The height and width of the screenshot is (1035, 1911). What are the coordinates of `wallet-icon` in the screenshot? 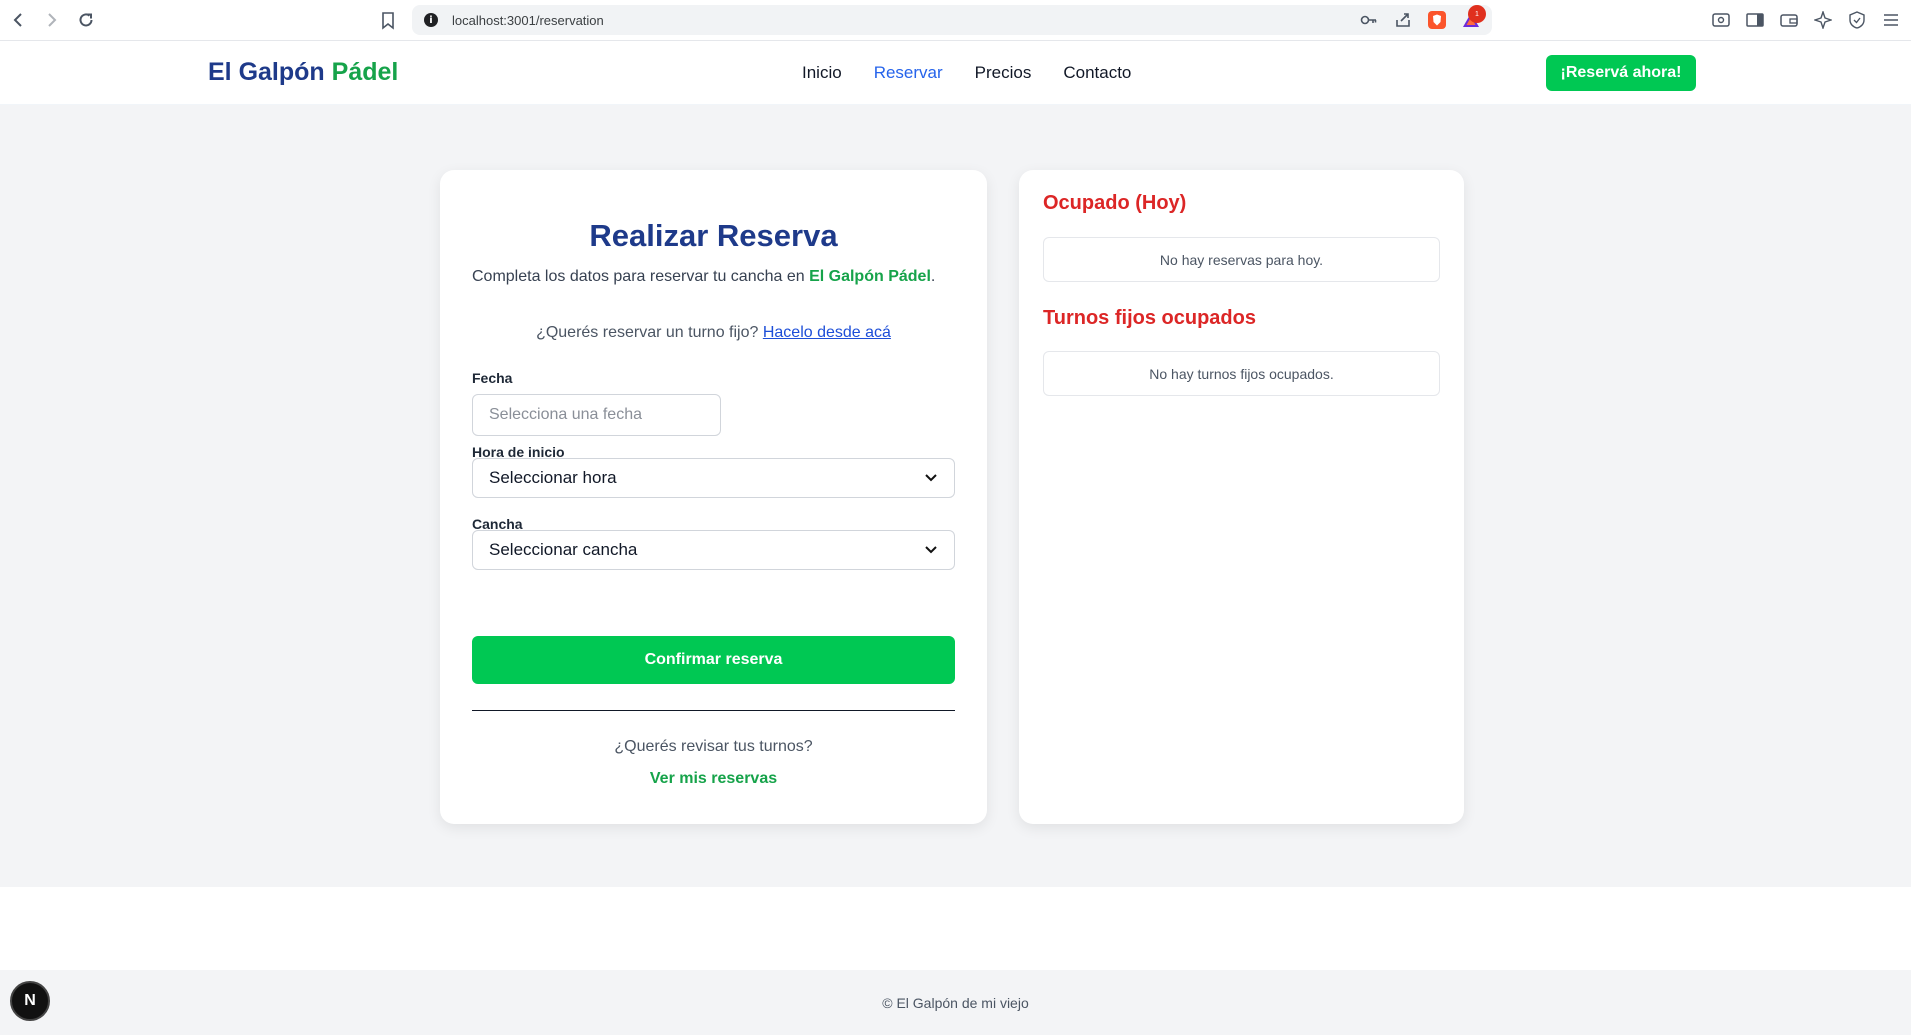 It's located at (1789, 20).